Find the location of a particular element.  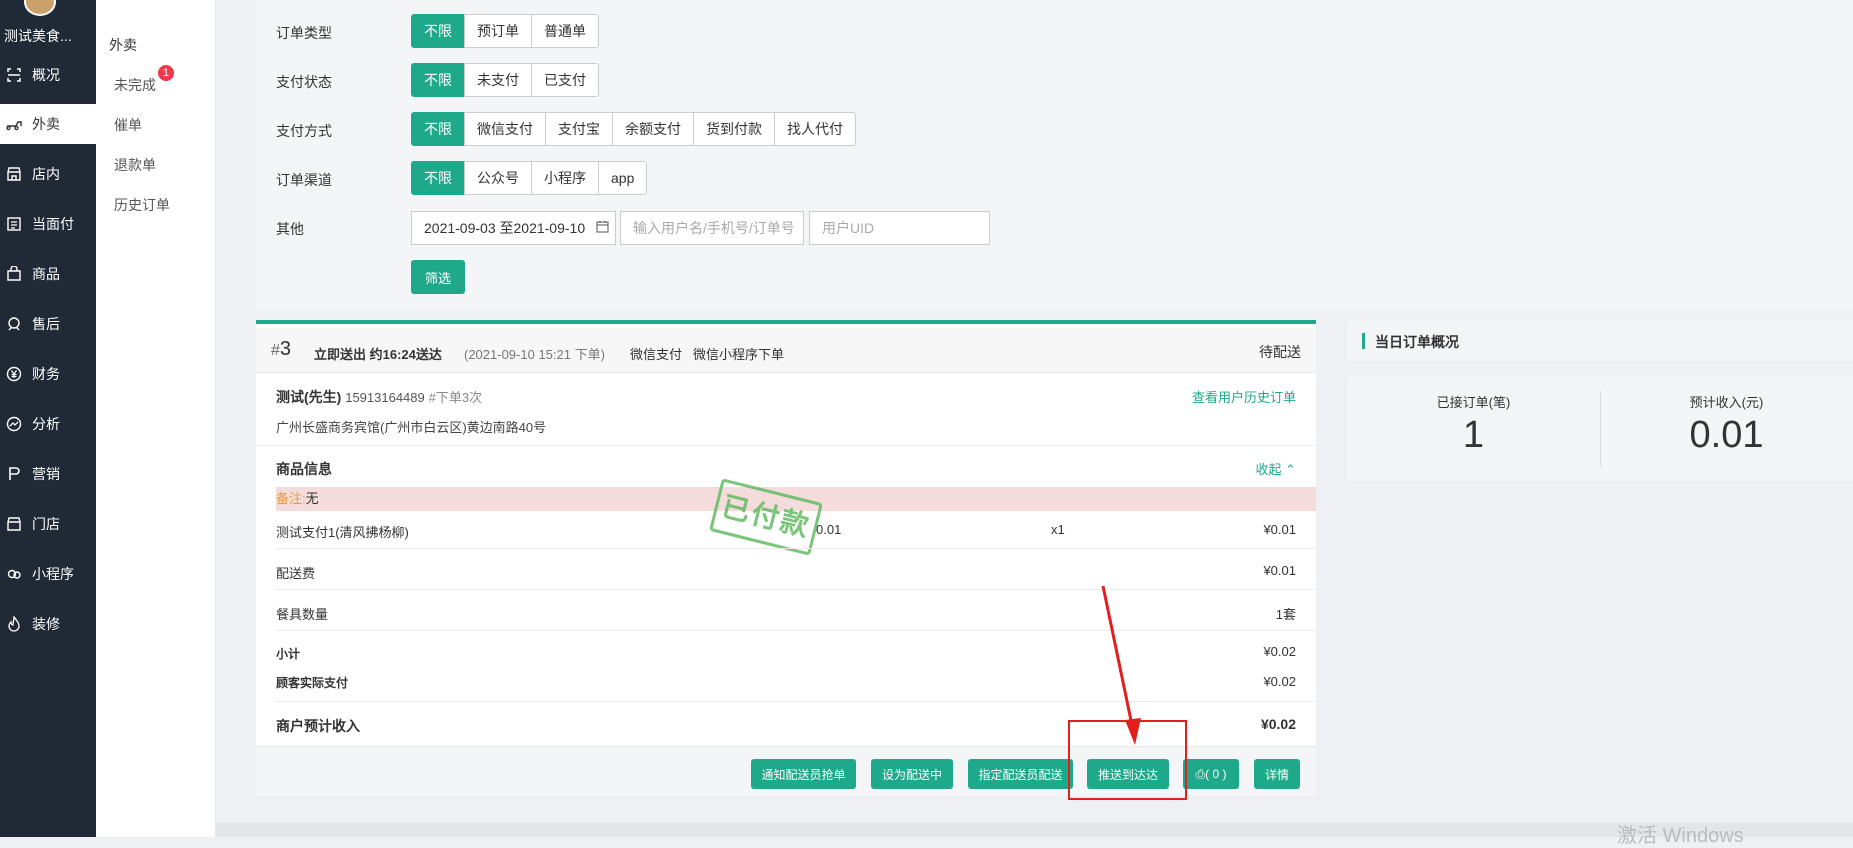

pay-method-filter: 不限 微信支付 支付宝 余额支付 货到付款 找人代付 is located at coordinates (633, 129).